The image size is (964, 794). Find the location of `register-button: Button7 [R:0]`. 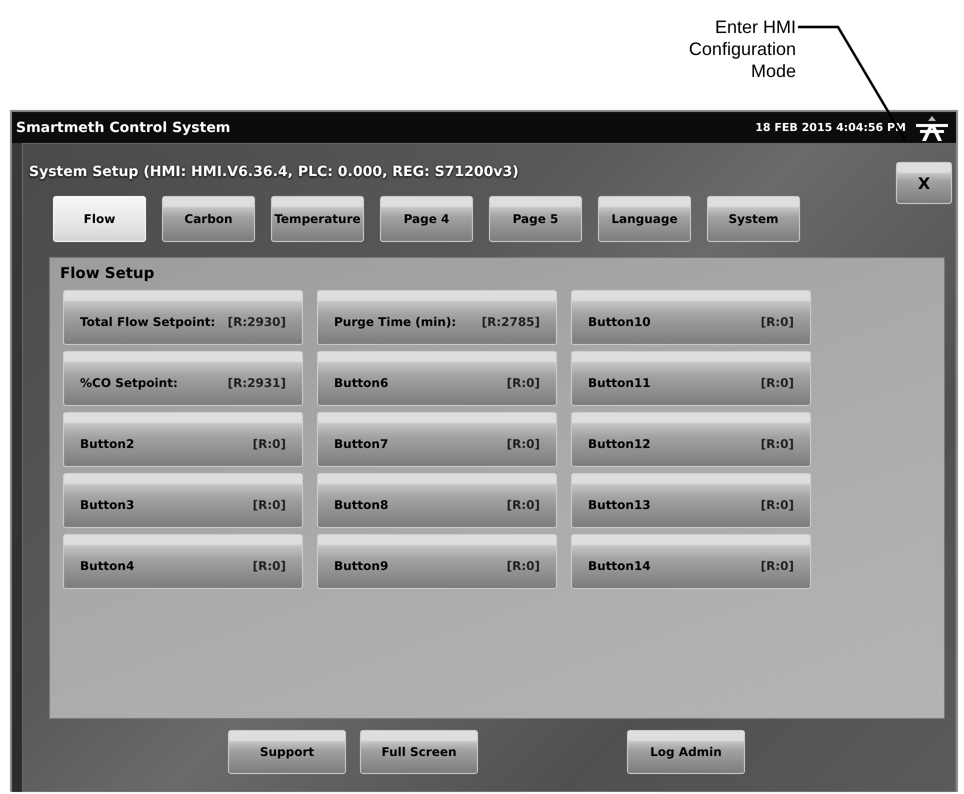

register-button: Button7 [R:0] is located at coordinates (437, 439).